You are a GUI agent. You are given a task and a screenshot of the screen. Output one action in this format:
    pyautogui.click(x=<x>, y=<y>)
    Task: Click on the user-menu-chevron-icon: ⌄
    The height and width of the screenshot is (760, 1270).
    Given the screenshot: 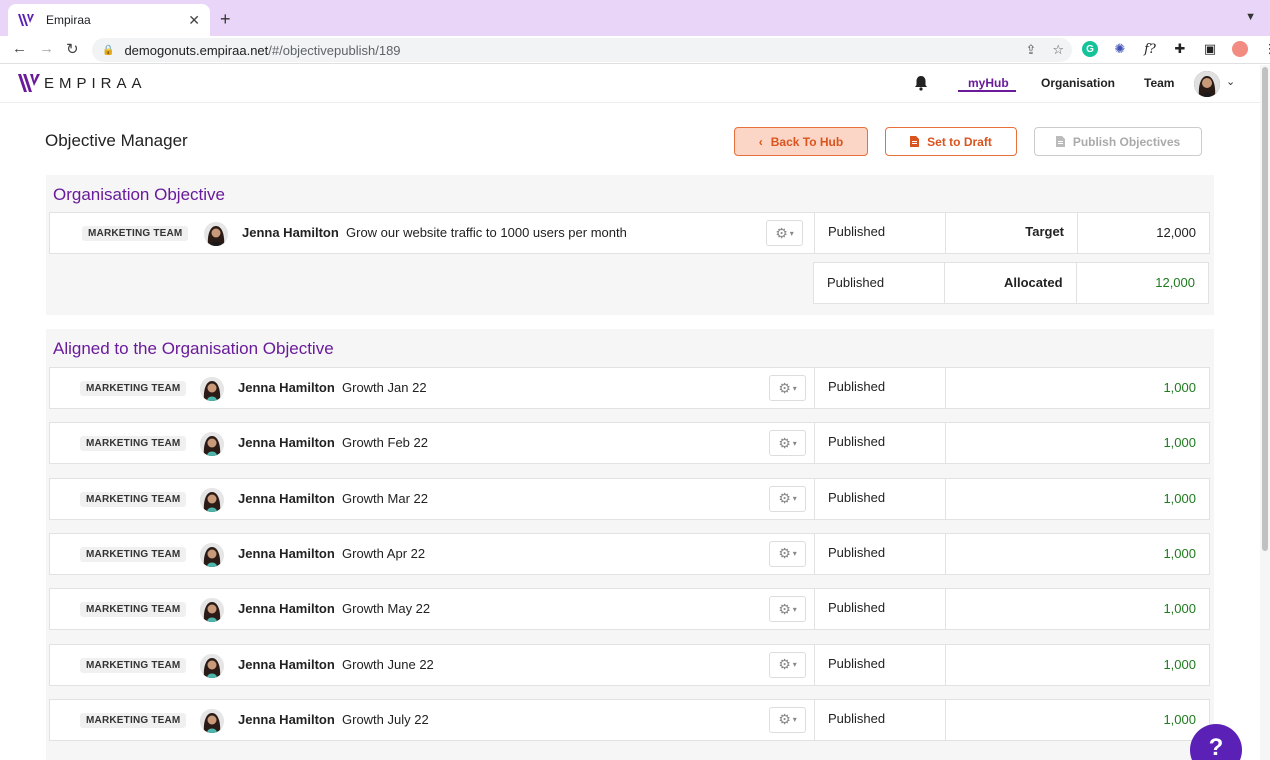 What is the action you would take?
    pyautogui.click(x=1230, y=81)
    